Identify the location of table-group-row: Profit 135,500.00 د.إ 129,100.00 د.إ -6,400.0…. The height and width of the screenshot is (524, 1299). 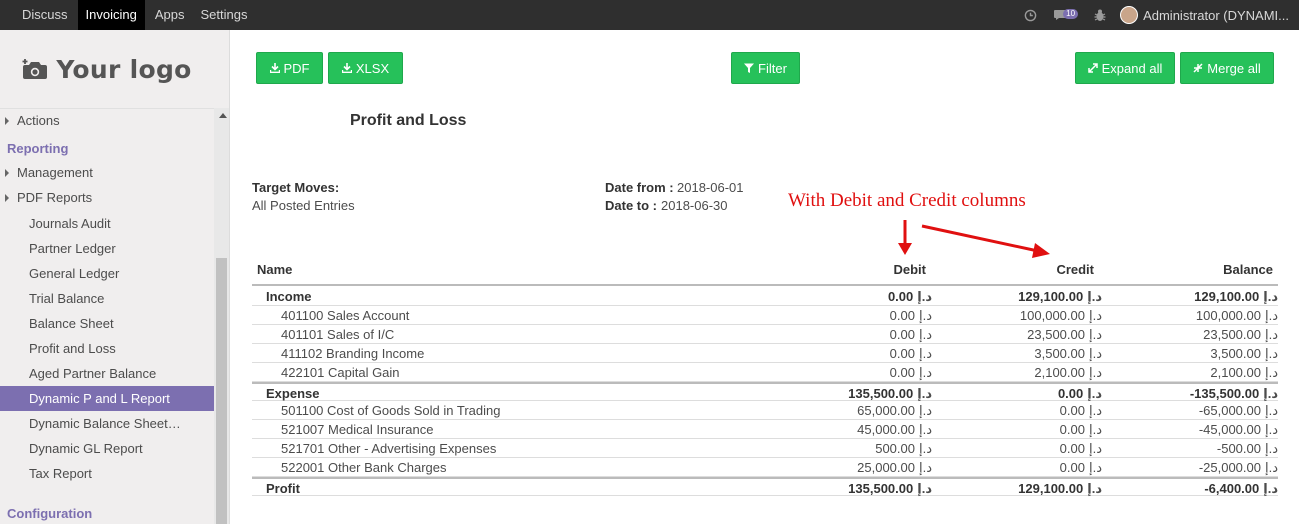
(765, 486).